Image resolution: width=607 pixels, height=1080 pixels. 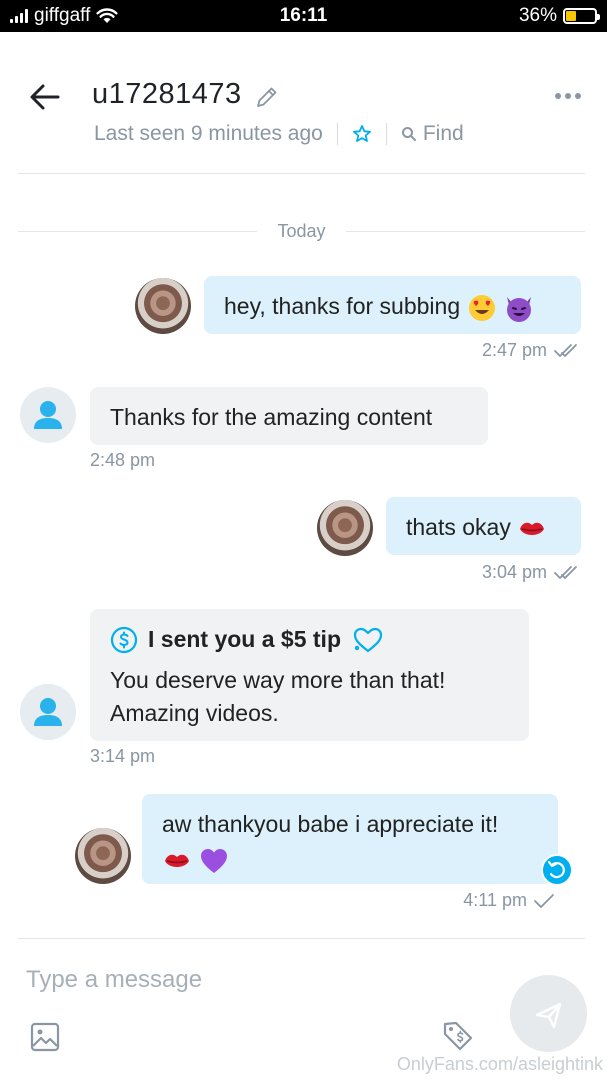 I want to click on image-icon, so click(x=45, y=1037).